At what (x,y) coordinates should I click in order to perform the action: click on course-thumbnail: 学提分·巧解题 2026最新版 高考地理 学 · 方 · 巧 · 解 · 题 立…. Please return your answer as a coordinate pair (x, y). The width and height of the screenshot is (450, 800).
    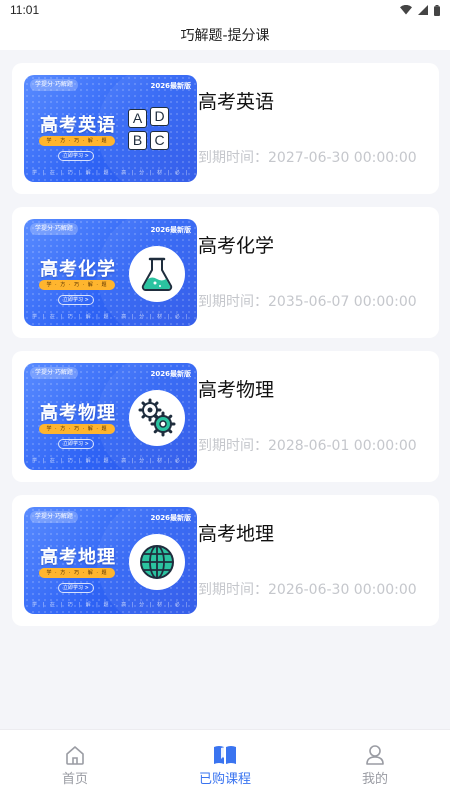
    Looking at the image, I should click on (110, 560).